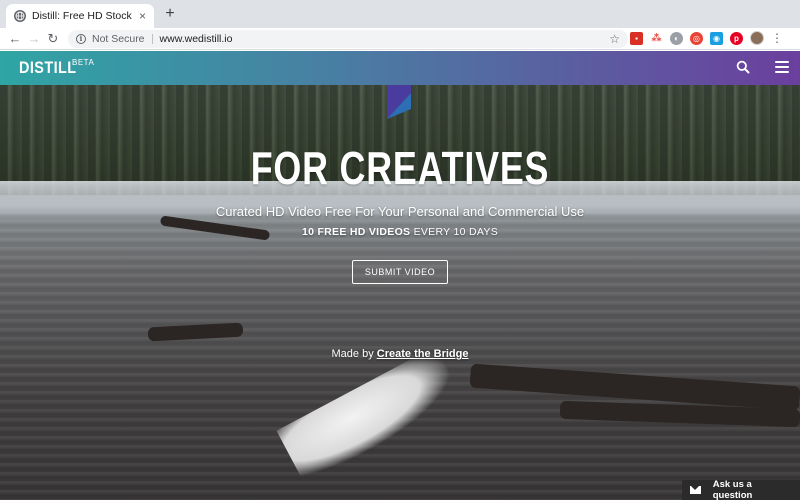 The width and height of the screenshot is (800, 500). Describe the element at coordinates (695, 490) in the screenshot. I see `mail-icon` at that location.